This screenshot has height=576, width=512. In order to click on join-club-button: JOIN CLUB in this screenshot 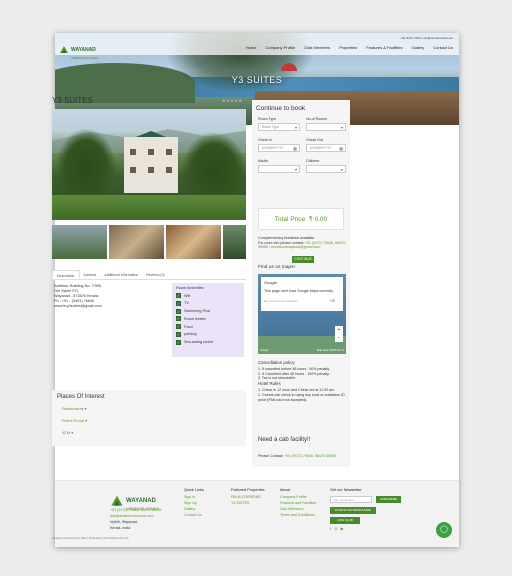, I will do `click(345, 520)`.